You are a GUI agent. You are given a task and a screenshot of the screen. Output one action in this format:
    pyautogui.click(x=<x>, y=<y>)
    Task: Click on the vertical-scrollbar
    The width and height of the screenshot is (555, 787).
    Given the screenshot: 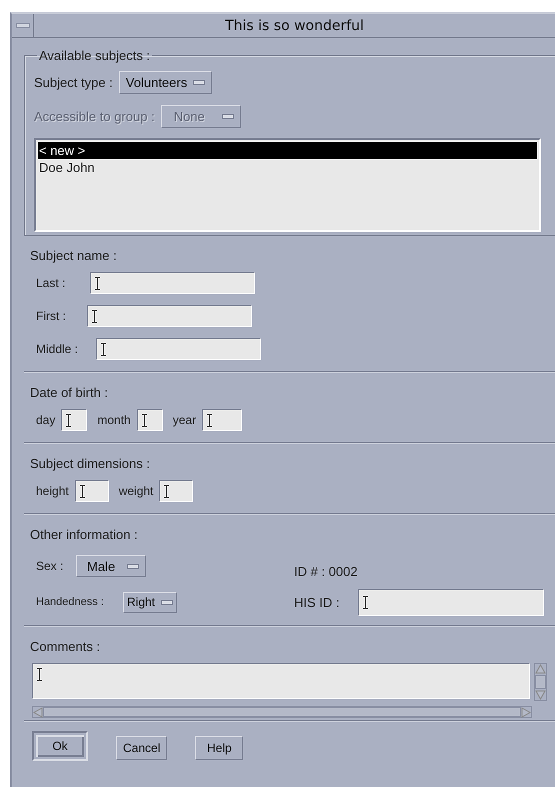 What is the action you would take?
    pyautogui.click(x=540, y=682)
    